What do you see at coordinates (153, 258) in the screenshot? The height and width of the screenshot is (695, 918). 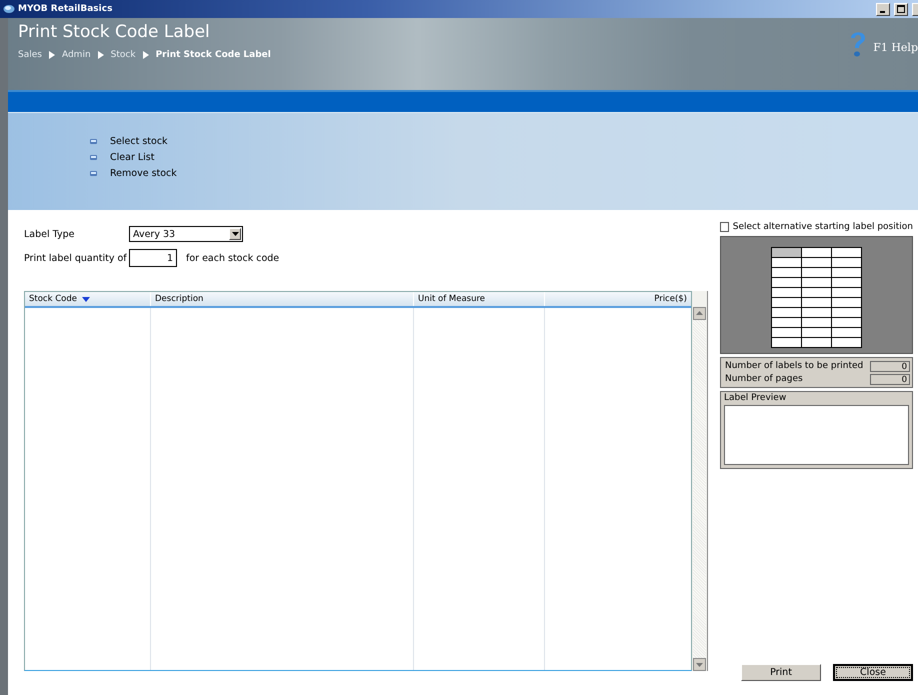 I see `quantity-field: 1` at bounding box center [153, 258].